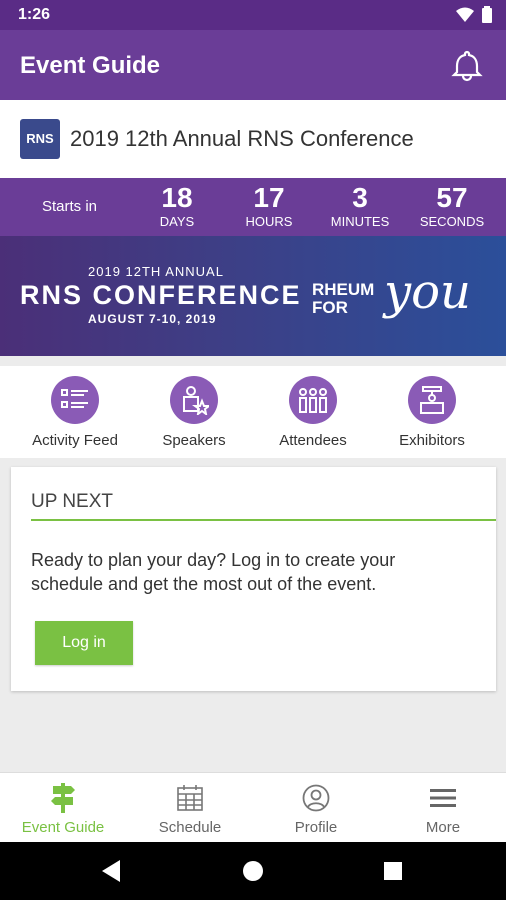 The width and height of the screenshot is (506, 900). What do you see at coordinates (253, 65) in the screenshot?
I see `app-bar: Event Guide` at bounding box center [253, 65].